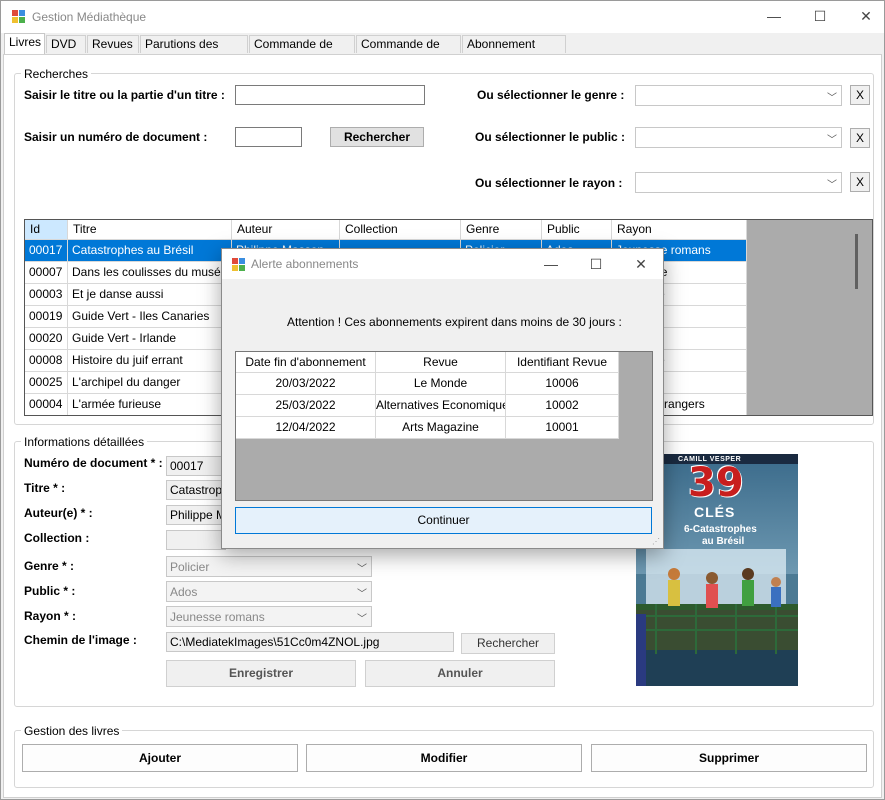 The width and height of the screenshot is (885, 800). I want to click on table-cell: 00008, so click(46, 361).